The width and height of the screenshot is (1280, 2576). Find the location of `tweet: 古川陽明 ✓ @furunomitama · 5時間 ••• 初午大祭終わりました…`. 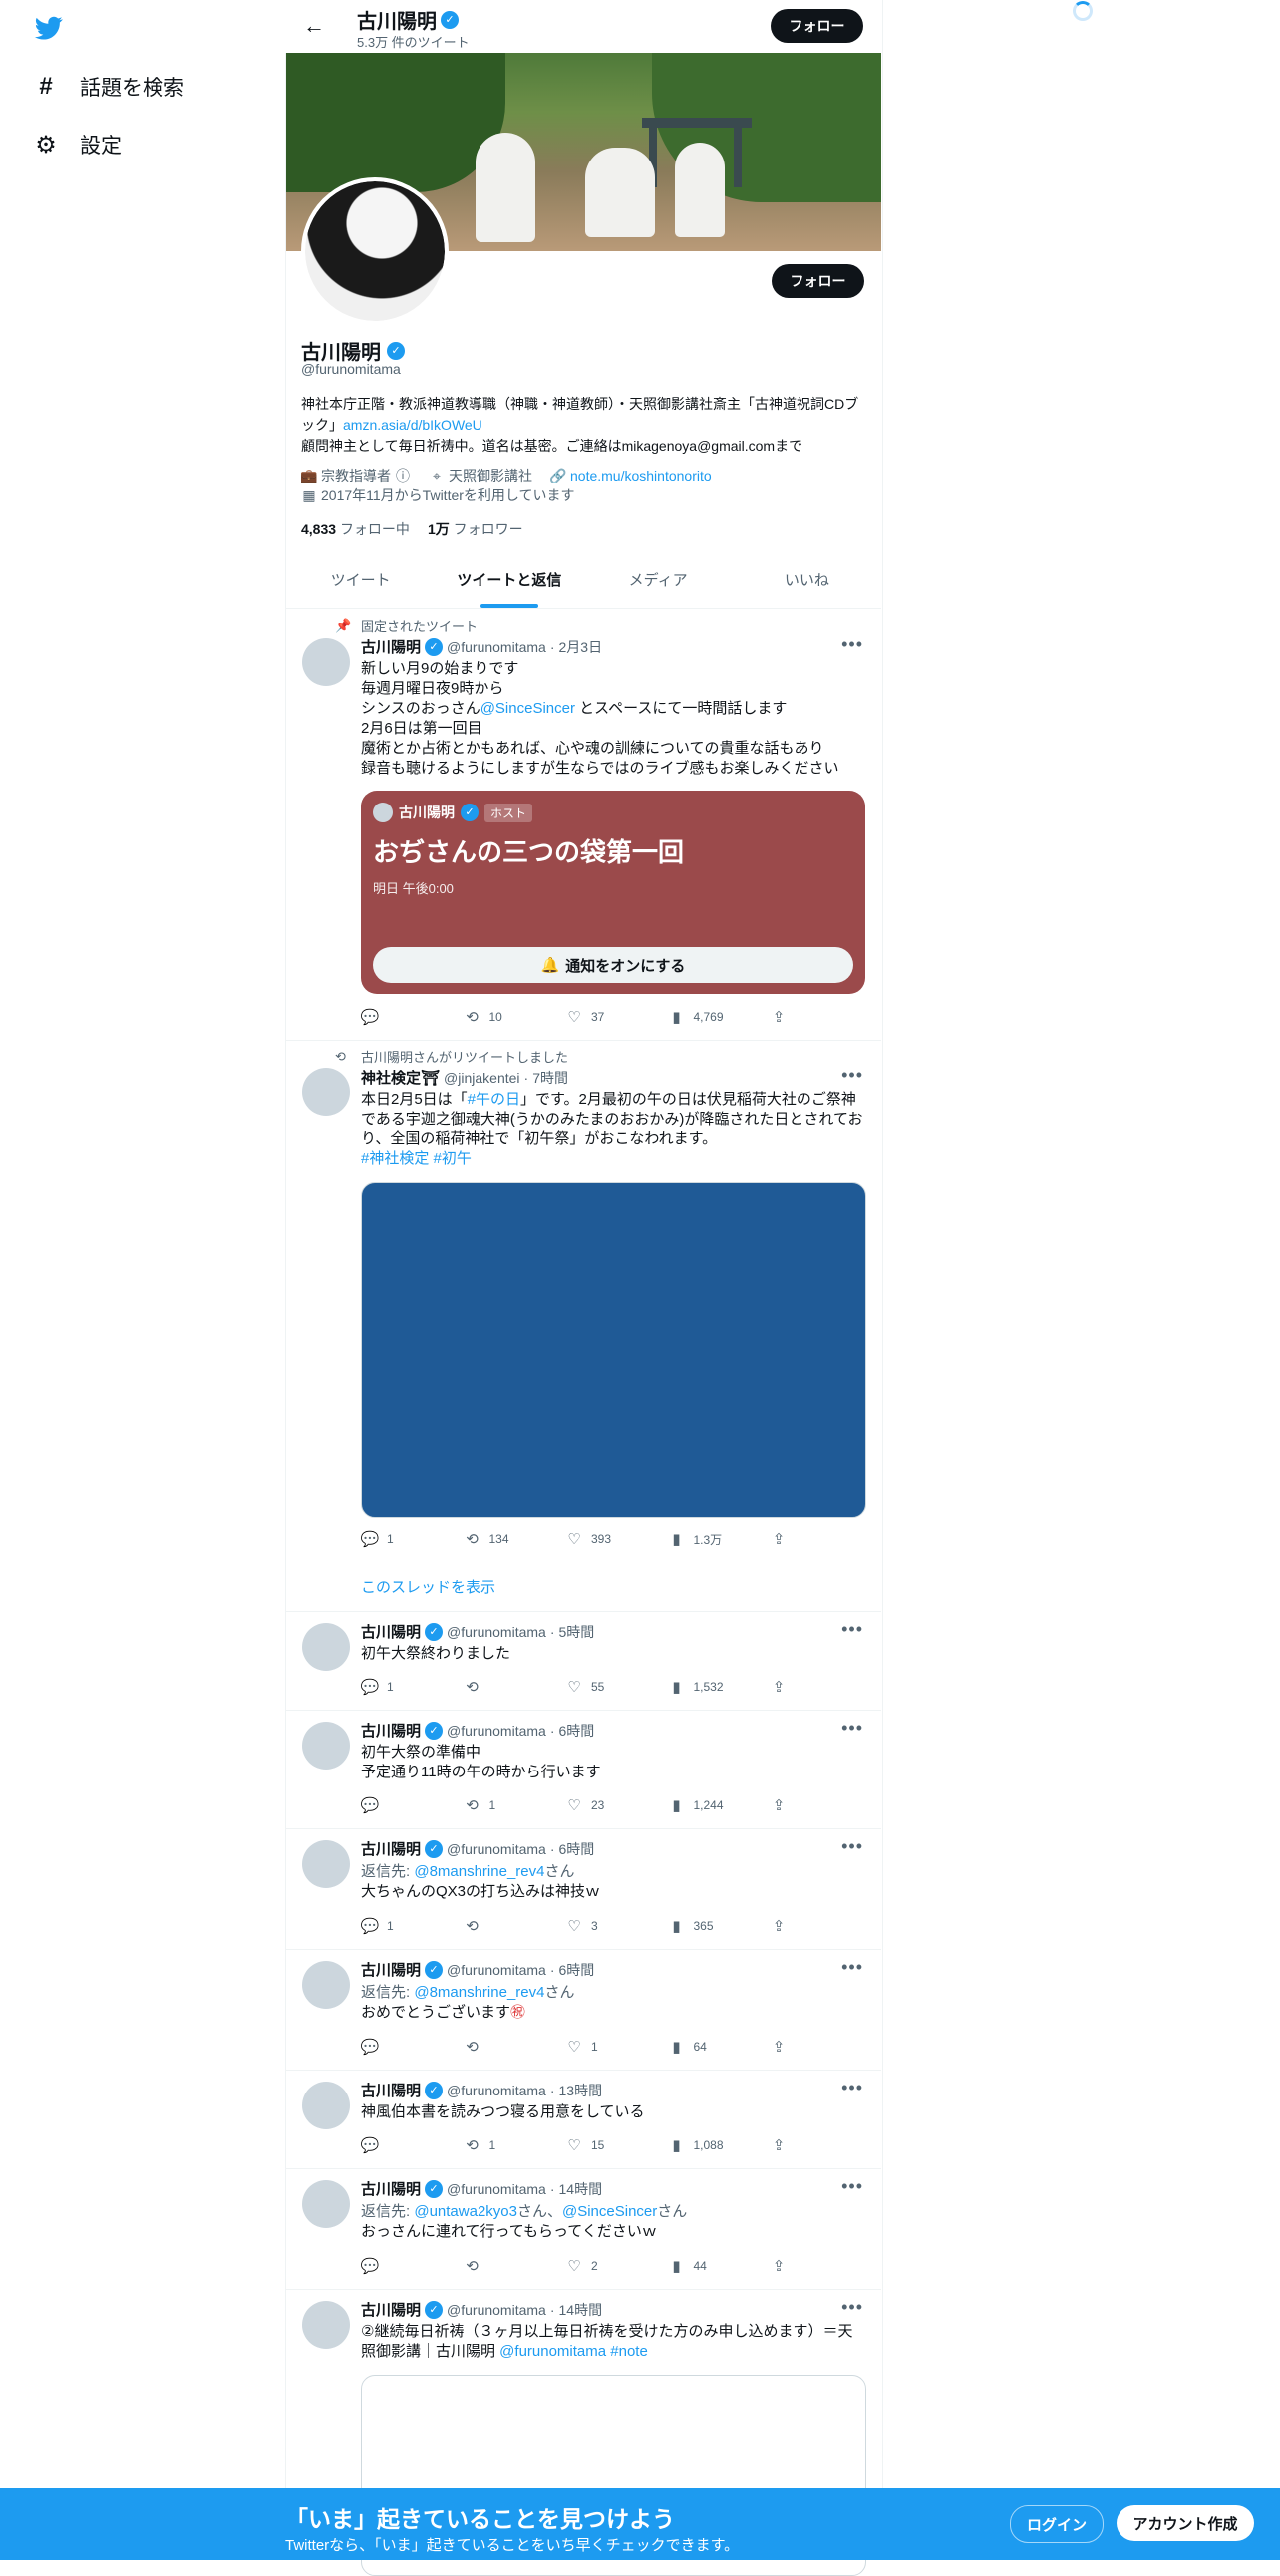

tweet: 古川陽明 ✓ @furunomitama · 5時間 ••• 初午大祭終わりました… is located at coordinates (584, 1661).